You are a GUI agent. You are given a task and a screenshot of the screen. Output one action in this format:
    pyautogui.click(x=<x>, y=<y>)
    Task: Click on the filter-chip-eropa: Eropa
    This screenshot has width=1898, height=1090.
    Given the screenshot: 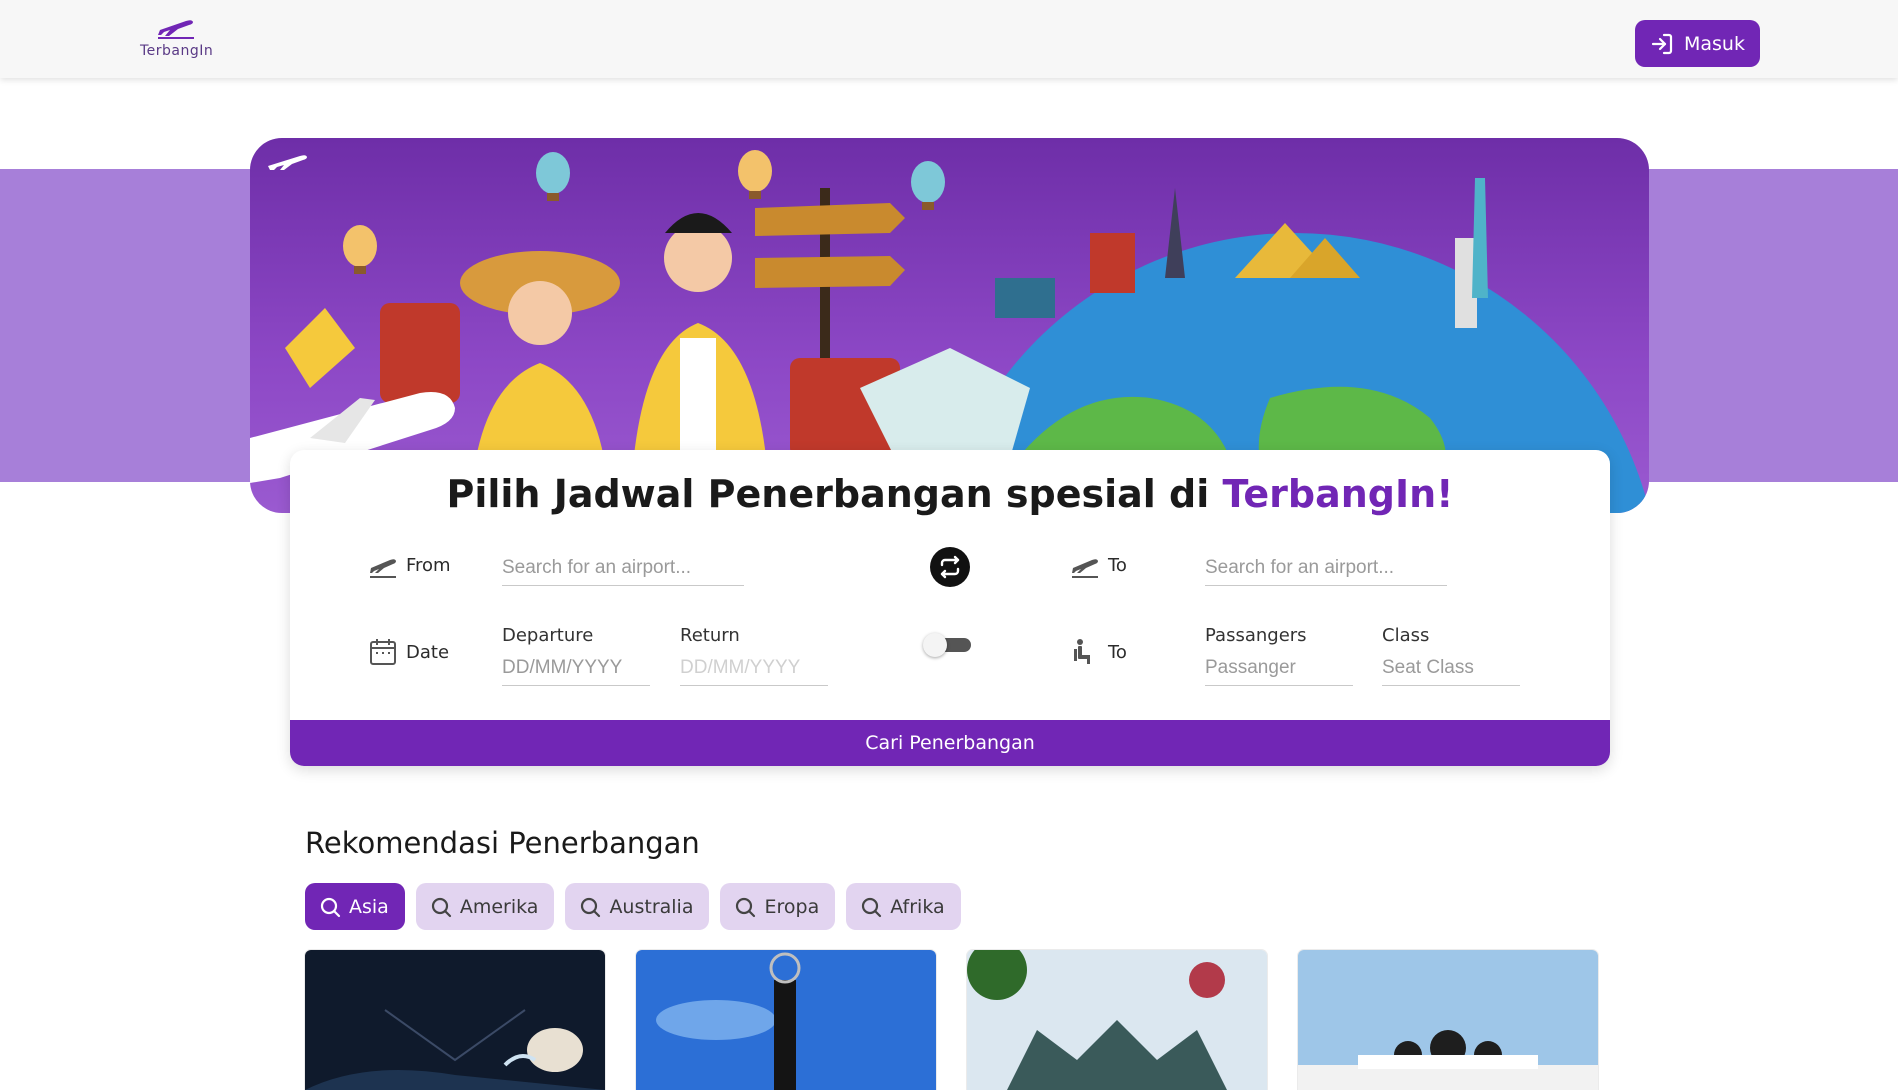 What is the action you would take?
    pyautogui.click(x=778, y=906)
    